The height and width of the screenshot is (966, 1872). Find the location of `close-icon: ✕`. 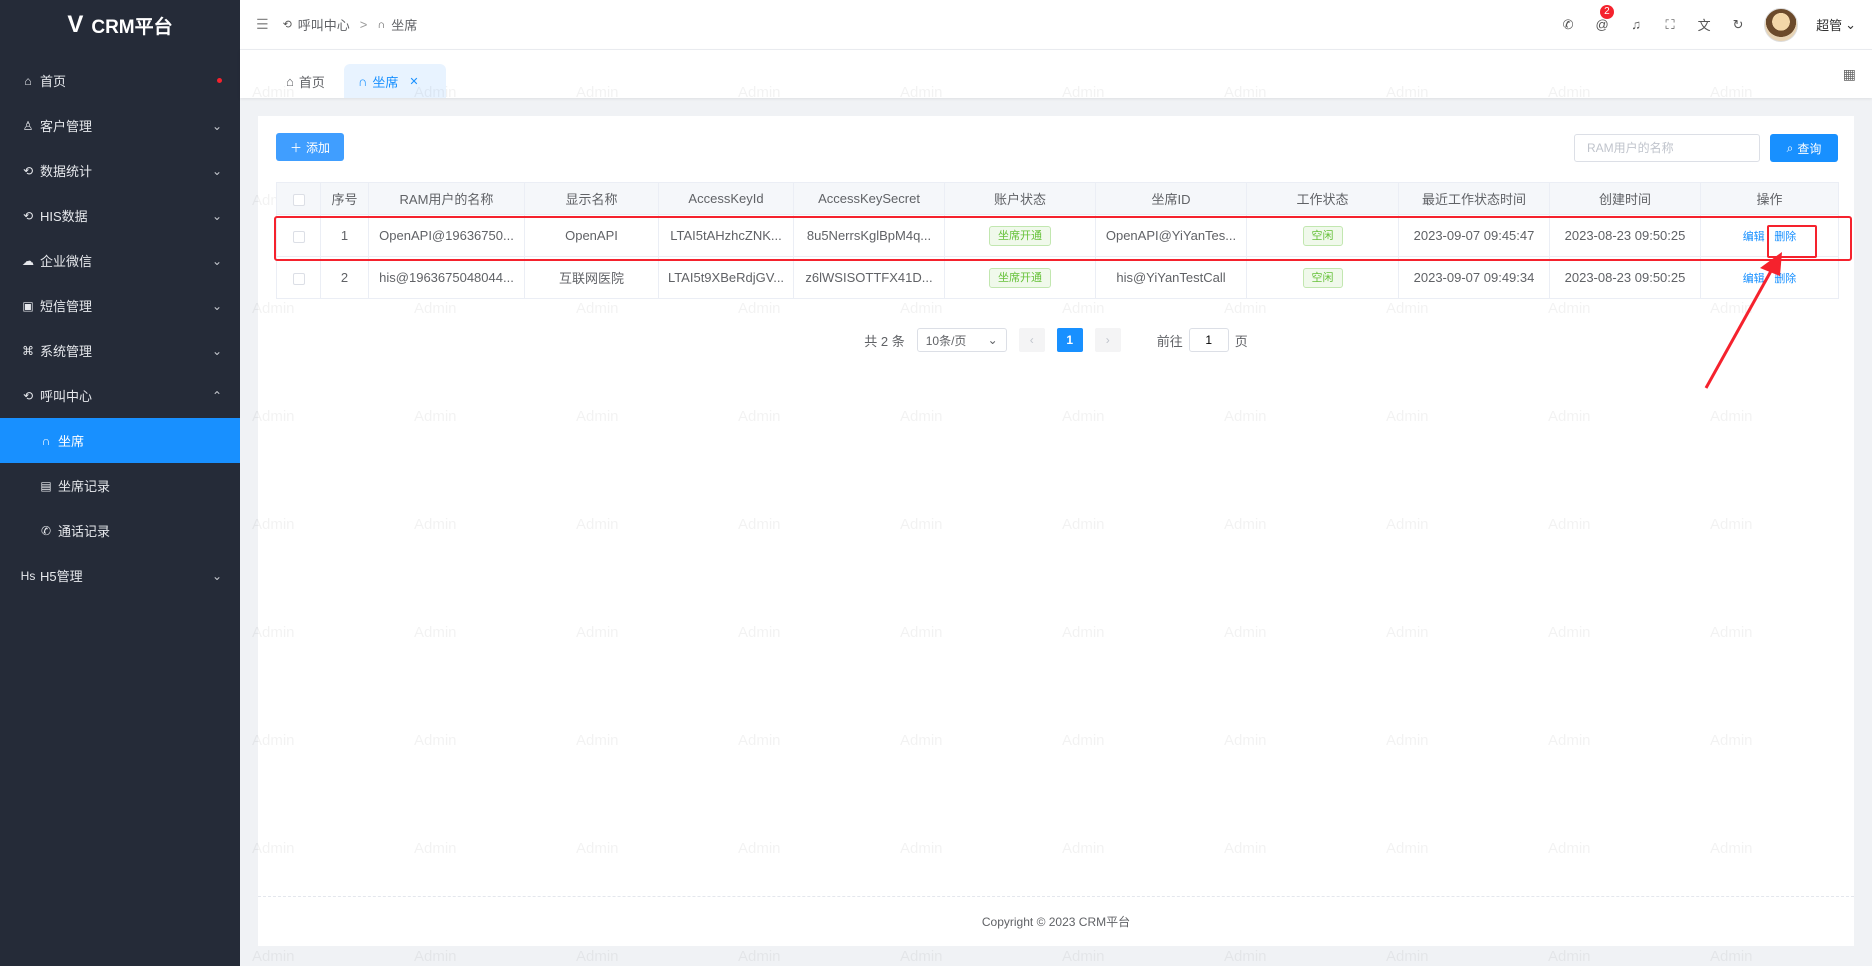

close-icon: ✕ is located at coordinates (413, 81).